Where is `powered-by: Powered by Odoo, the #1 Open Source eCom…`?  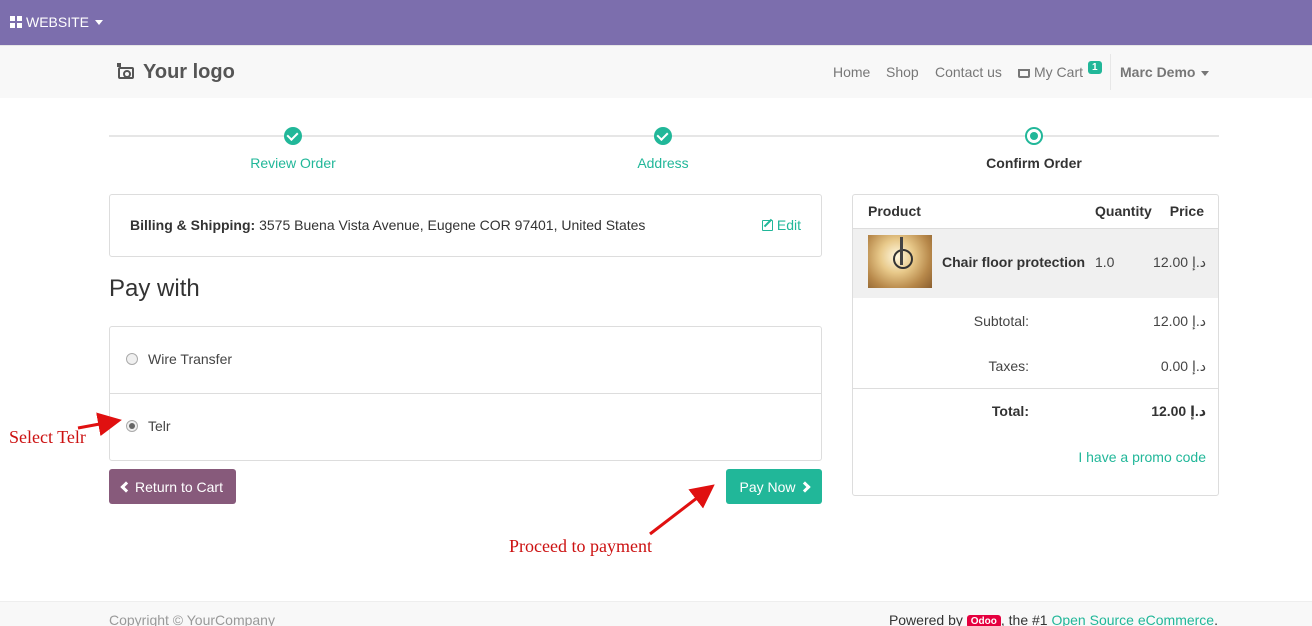 powered-by: Powered by Odoo, the #1 Open Source eCom… is located at coordinates (1053, 619).